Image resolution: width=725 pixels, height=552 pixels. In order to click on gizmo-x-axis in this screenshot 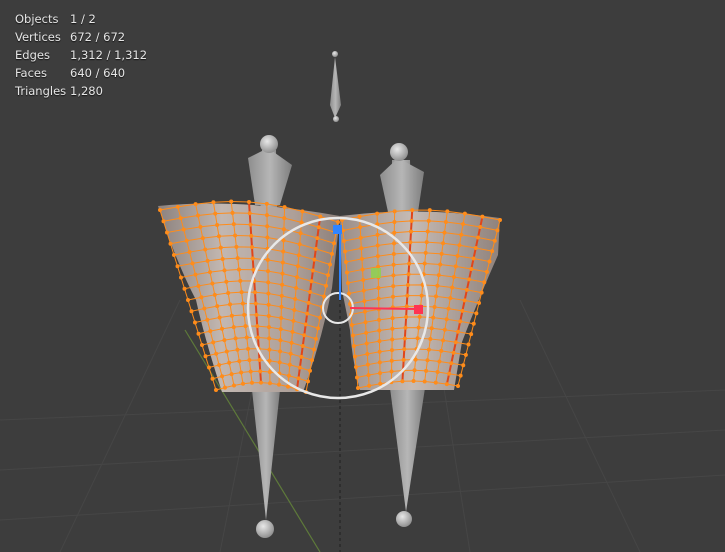, I will do `click(383, 308)`.